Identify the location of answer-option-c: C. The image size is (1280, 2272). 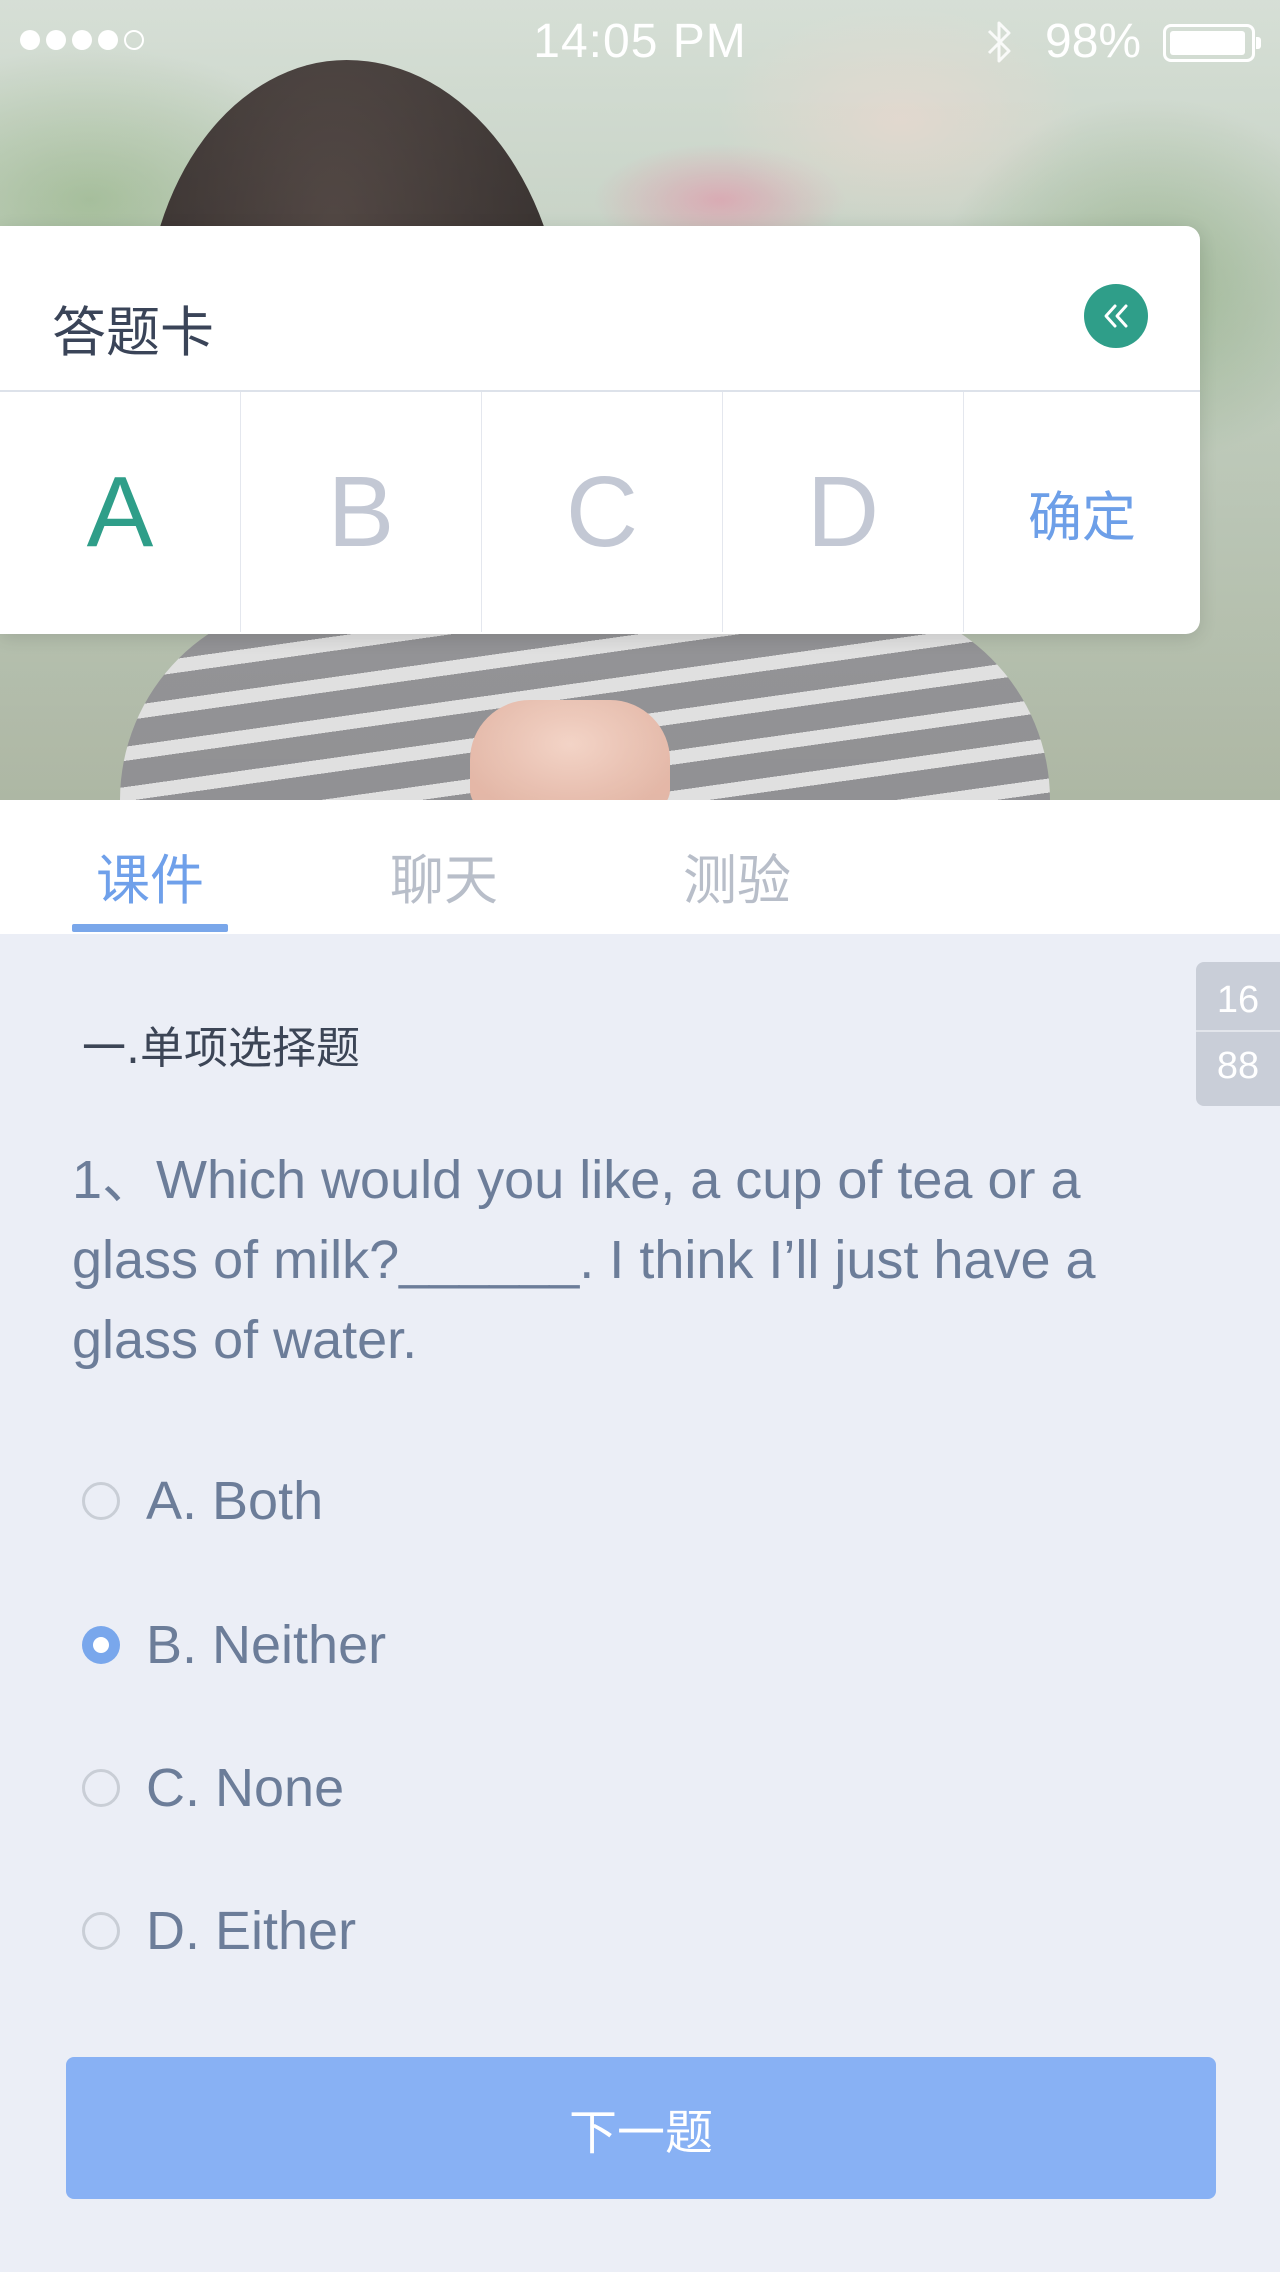
(602, 512).